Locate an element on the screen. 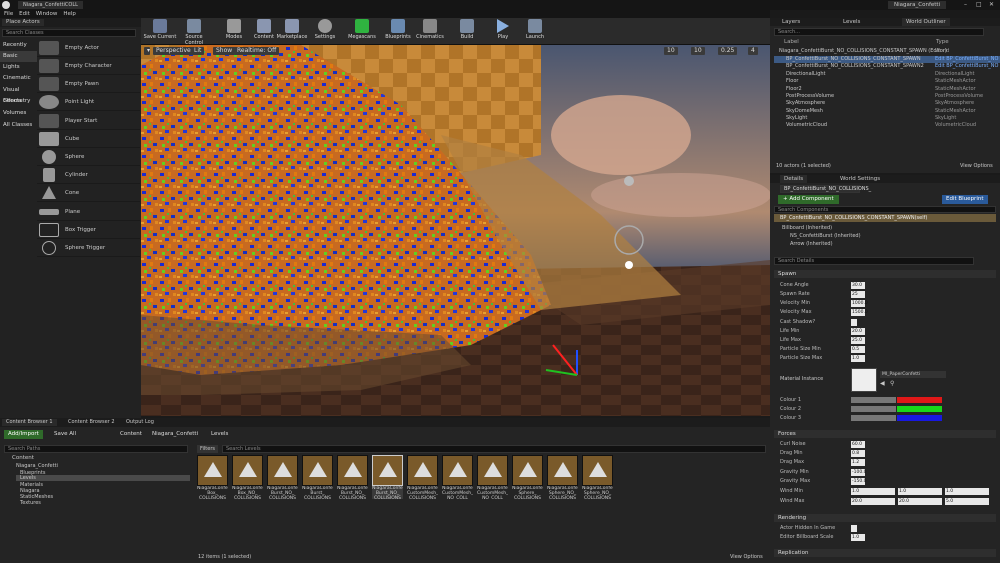  table-row: SkyAtmosphere SkyAtmosphere is located at coordinates (887, 103).